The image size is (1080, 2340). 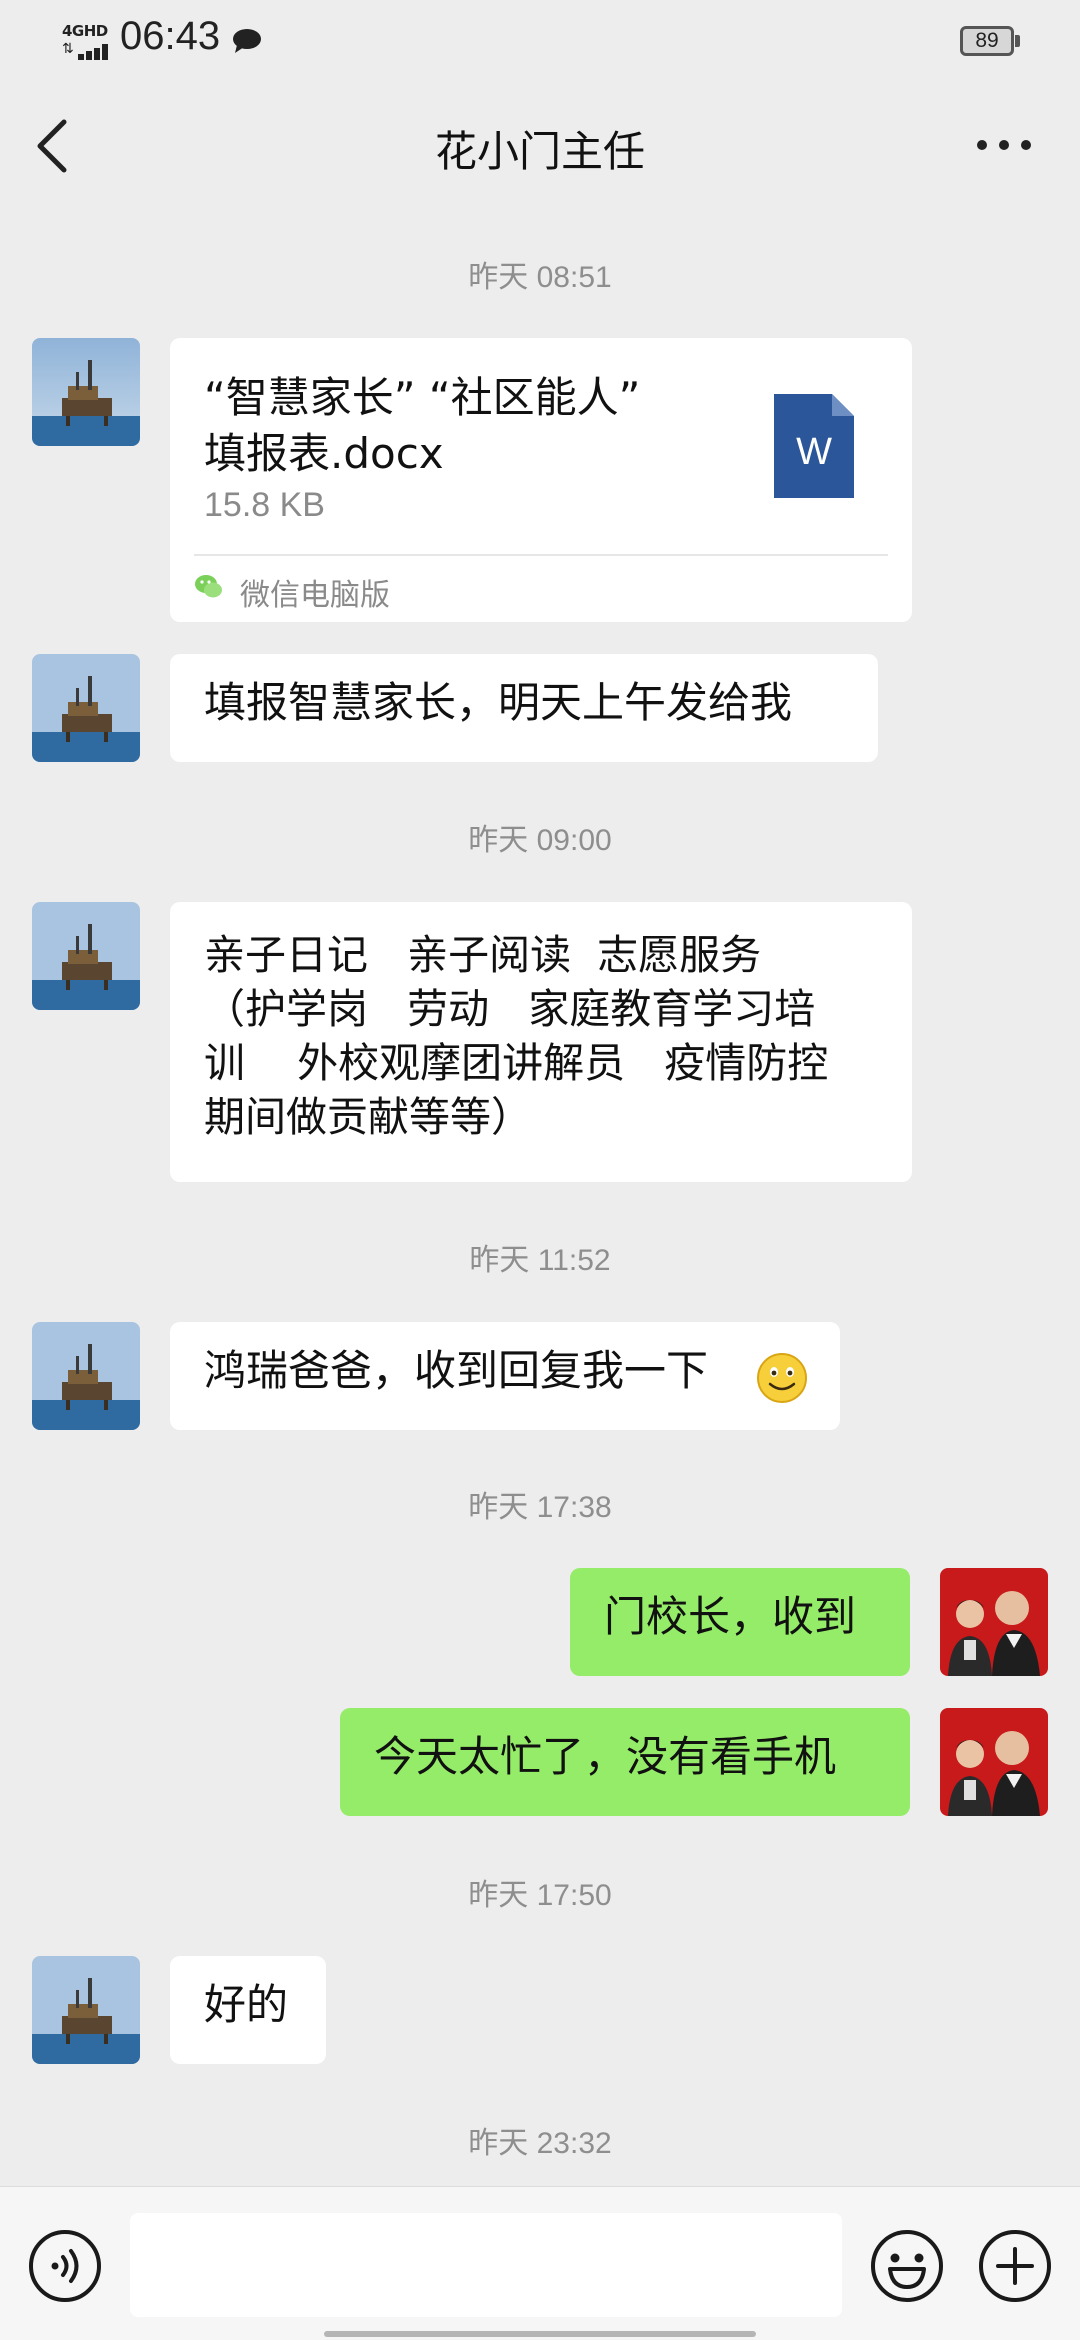 What do you see at coordinates (68, 49) in the screenshot?
I see `data-arrows-icon: ⇅` at bounding box center [68, 49].